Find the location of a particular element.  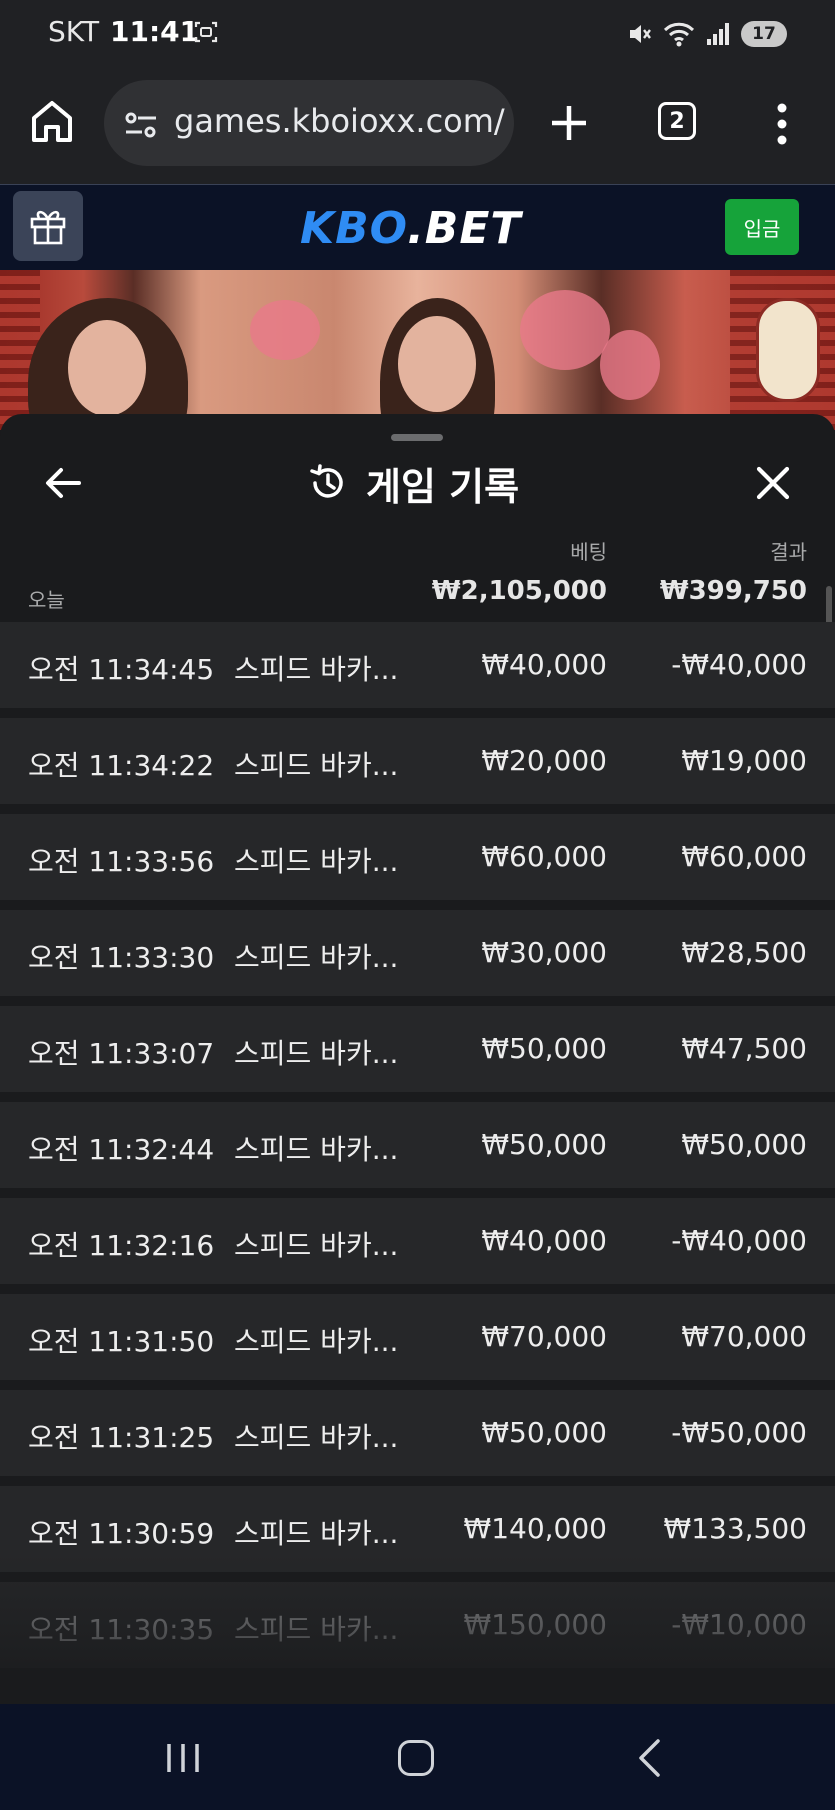

row-time: 오전 11:33:56 is located at coordinates (121, 861).